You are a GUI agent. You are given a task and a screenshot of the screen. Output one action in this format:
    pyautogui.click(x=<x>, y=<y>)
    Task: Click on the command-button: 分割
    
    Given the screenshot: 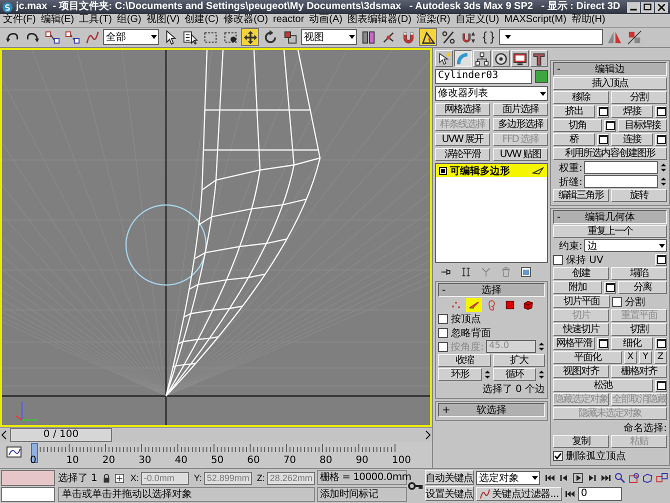 What is the action you would take?
    pyautogui.click(x=639, y=97)
    